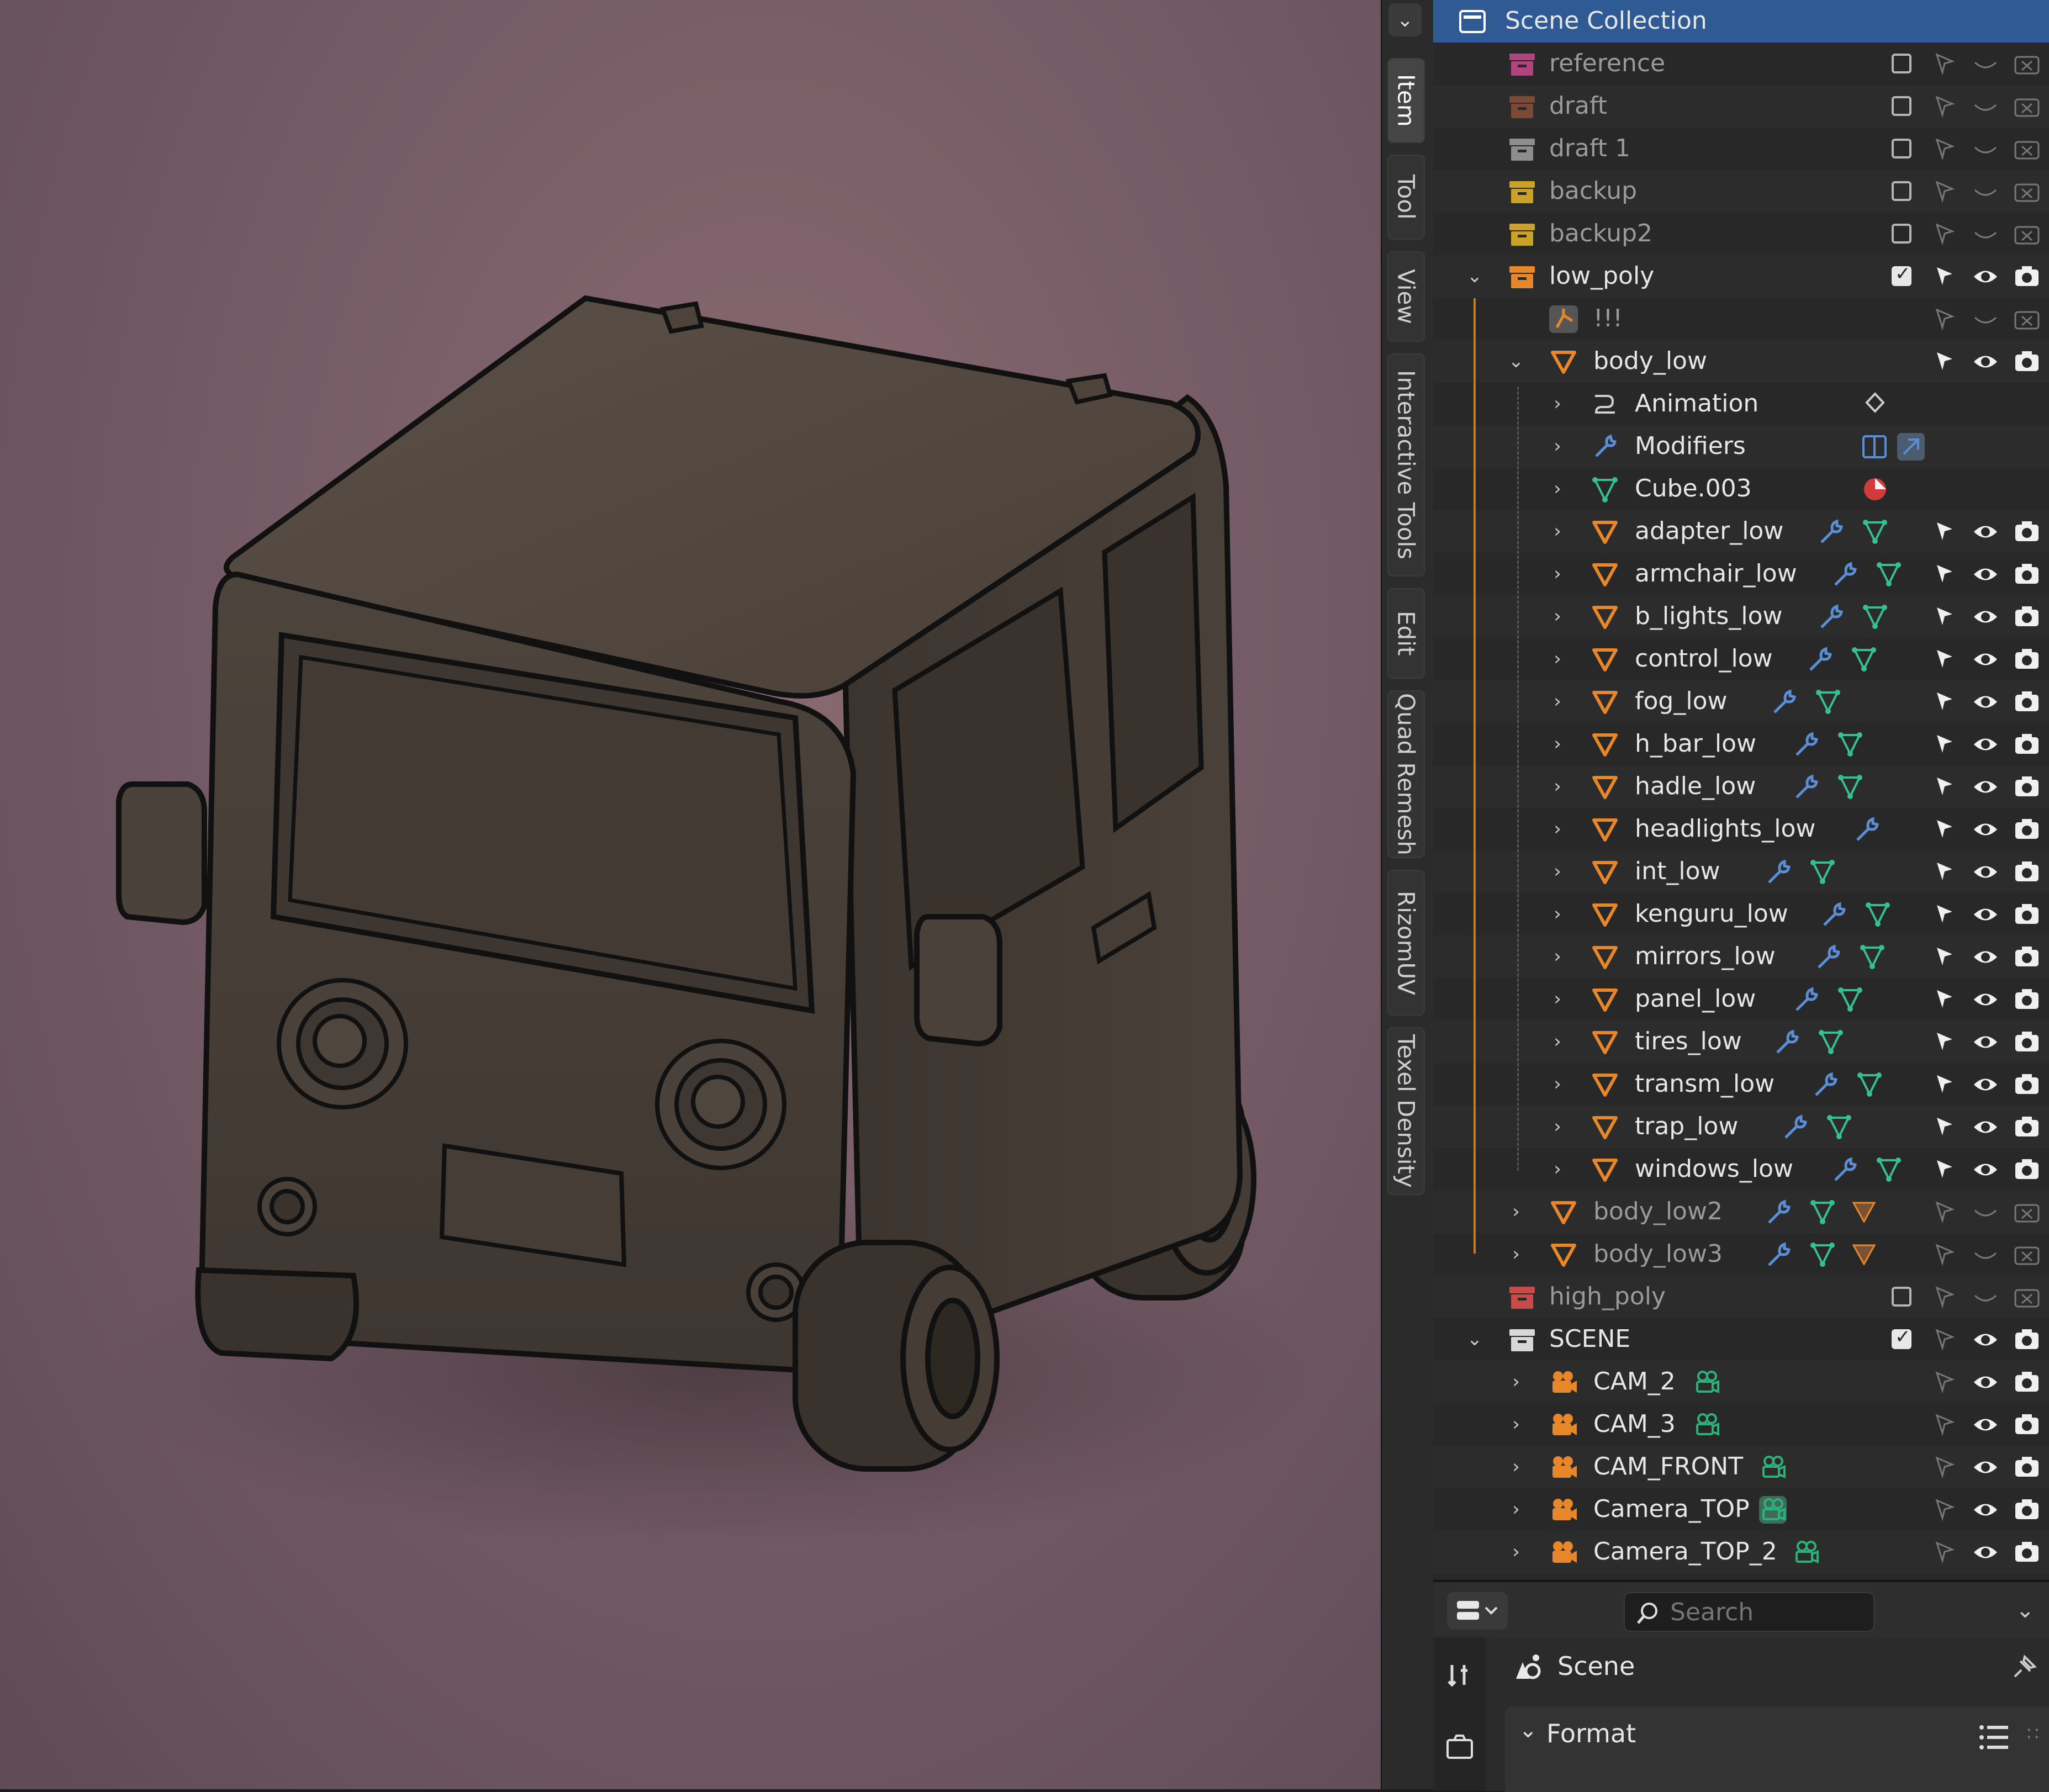 Image resolution: width=2049 pixels, height=1792 pixels. Describe the element at coordinates (1741, 1042) in the screenshot. I see `outliner-row-tires-low: › tires_low` at that location.